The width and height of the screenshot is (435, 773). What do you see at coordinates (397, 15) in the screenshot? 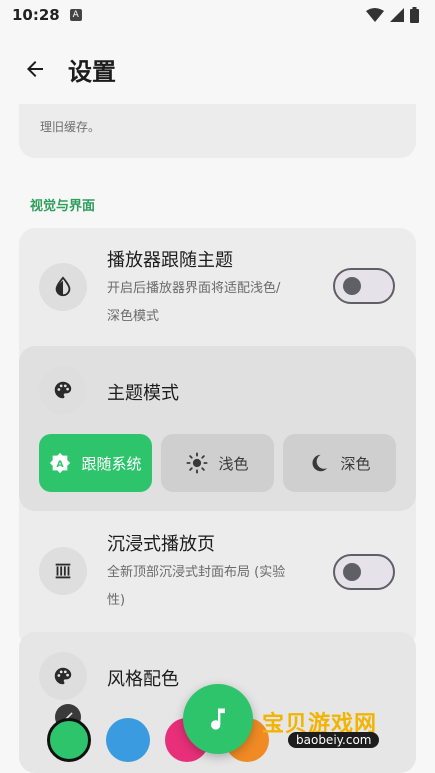
I see `signal-icon` at bounding box center [397, 15].